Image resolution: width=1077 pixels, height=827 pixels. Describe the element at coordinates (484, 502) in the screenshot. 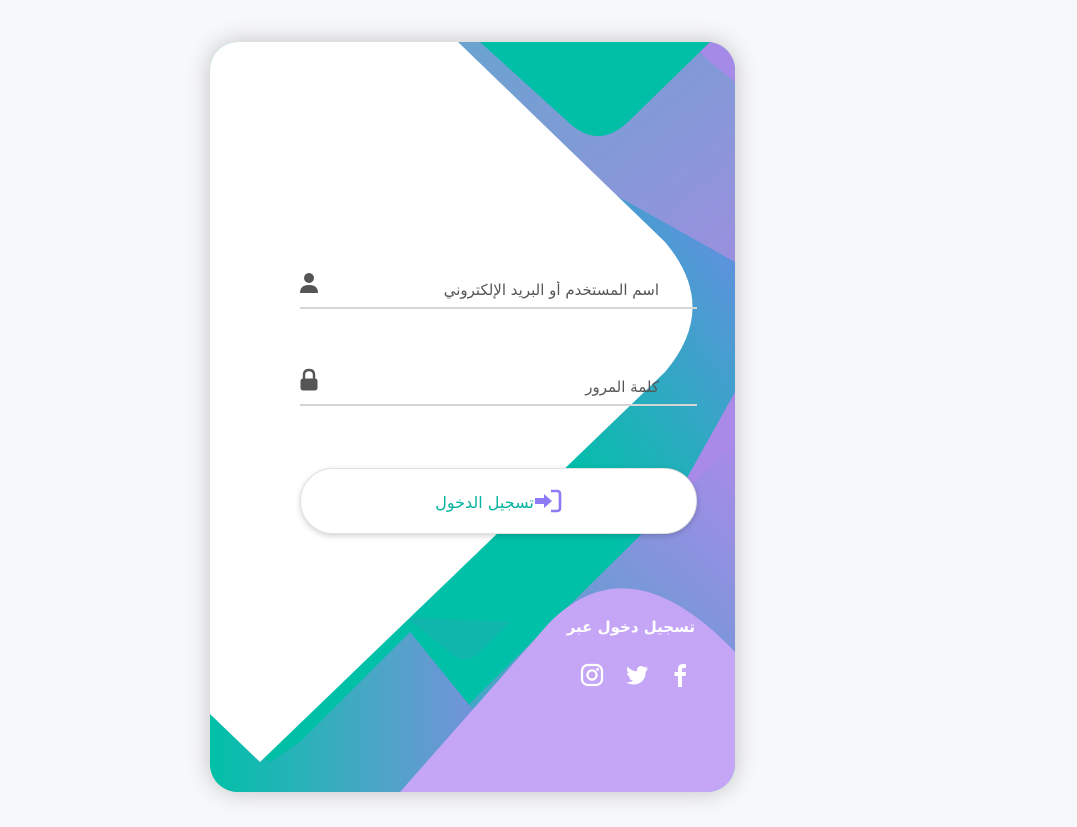

I see `login-button-label: تسجيل الدخول` at that location.